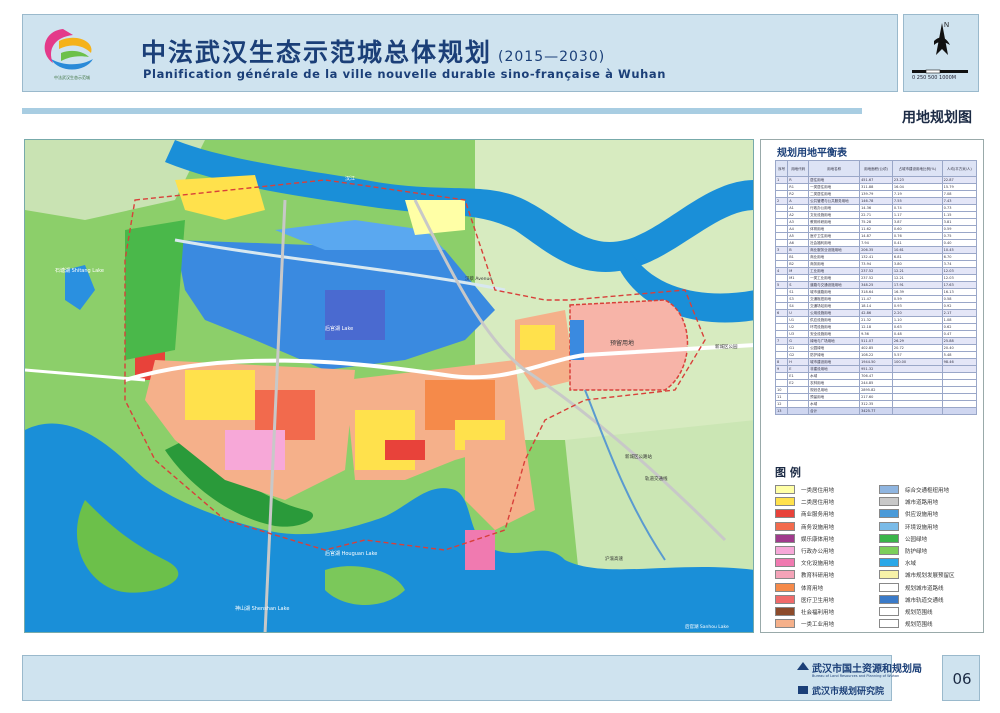 The width and height of the screenshot is (1000, 713). I want to click on table-cell: 0.58, so click(959, 299).